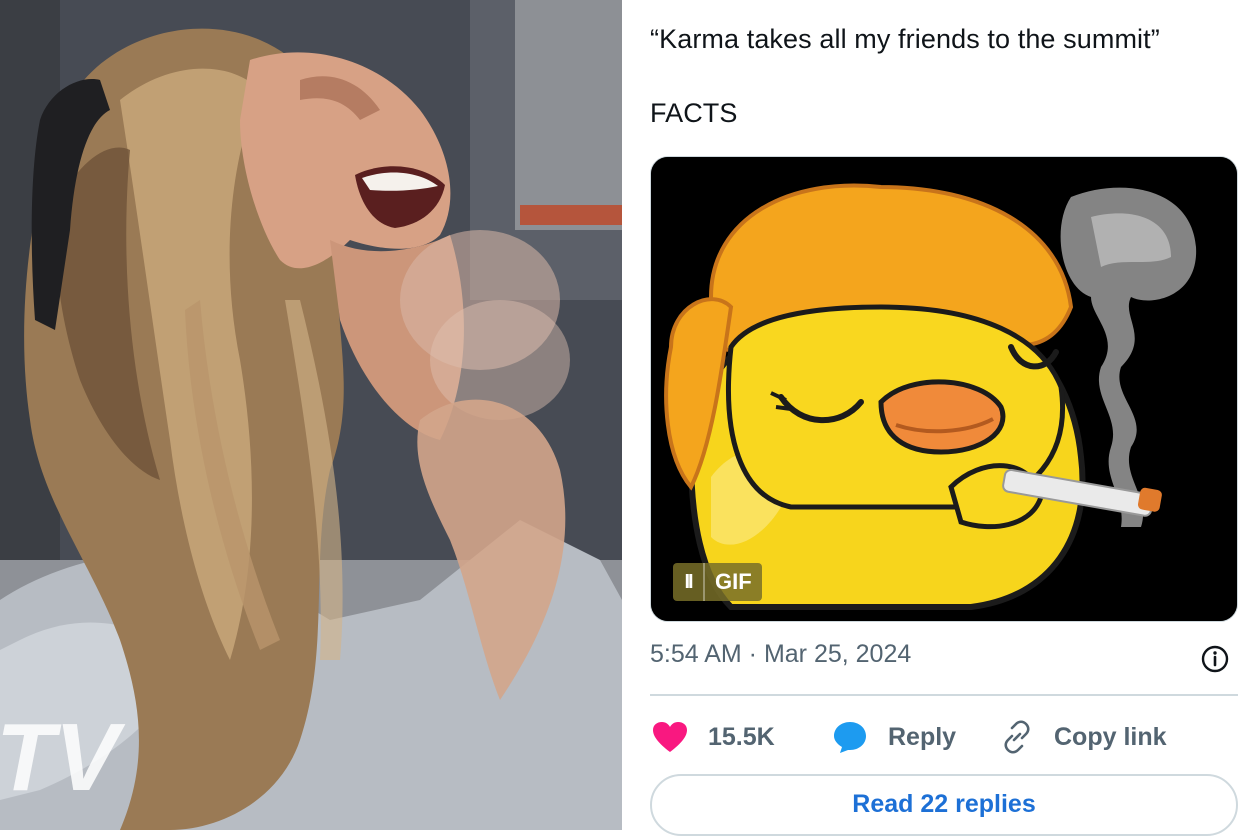 This screenshot has width=1250, height=836. What do you see at coordinates (944, 805) in the screenshot?
I see `read-replies-button: Read 22 replies` at bounding box center [944, 805].